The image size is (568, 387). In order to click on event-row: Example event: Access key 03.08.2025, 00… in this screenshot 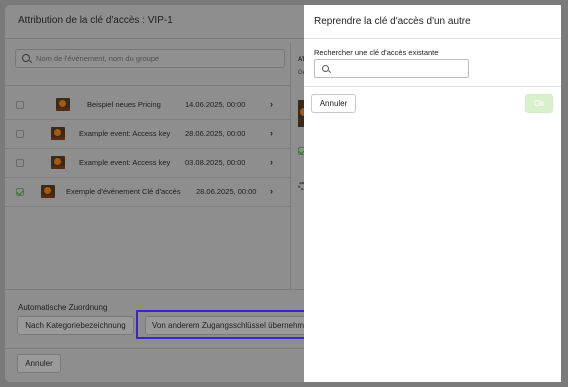, I will do `click(147, 163)`.